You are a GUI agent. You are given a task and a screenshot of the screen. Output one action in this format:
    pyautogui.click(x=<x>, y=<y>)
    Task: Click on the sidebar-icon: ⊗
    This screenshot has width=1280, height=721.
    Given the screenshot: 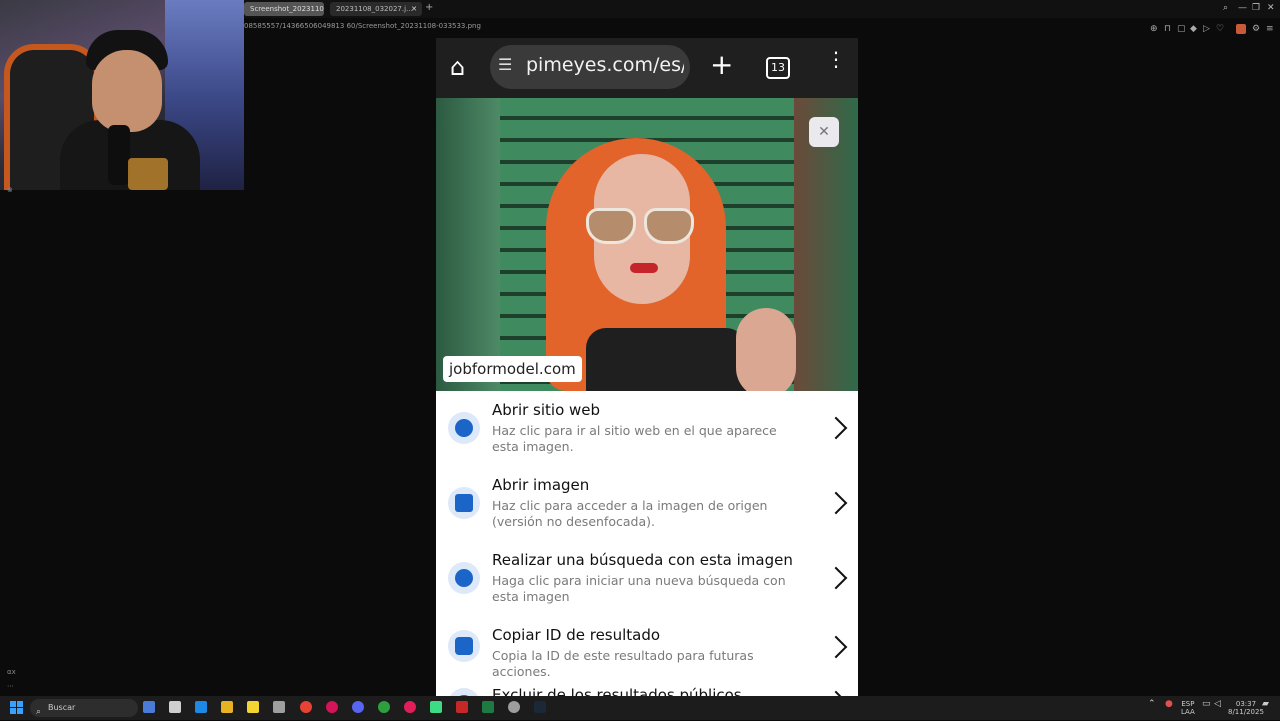 What is the action you would take?
    pyautogui.click(x=10, y=190)
    